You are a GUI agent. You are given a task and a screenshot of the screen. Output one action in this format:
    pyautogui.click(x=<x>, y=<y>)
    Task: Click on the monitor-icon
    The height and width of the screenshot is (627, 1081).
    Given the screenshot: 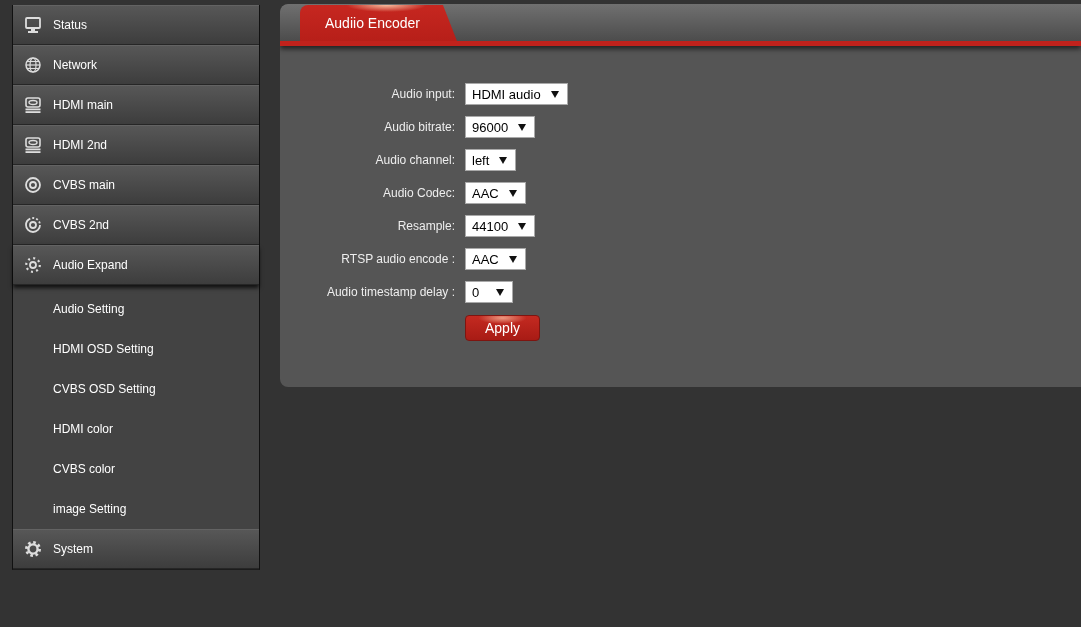 What is the action you would take?
    pyautogui.click(x=33, y=25)
    